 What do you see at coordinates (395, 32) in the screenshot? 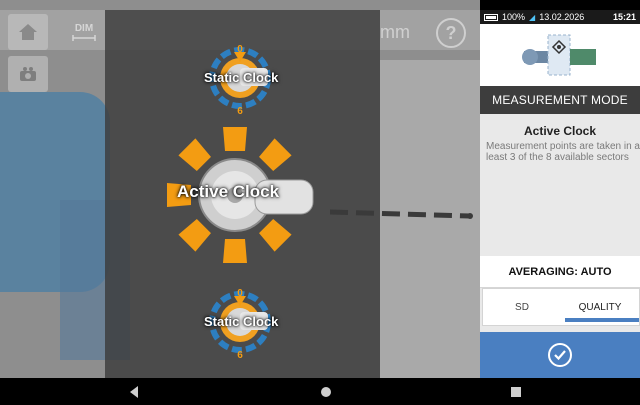
I see `unit-label: mm` at bounding box center [395, 32].